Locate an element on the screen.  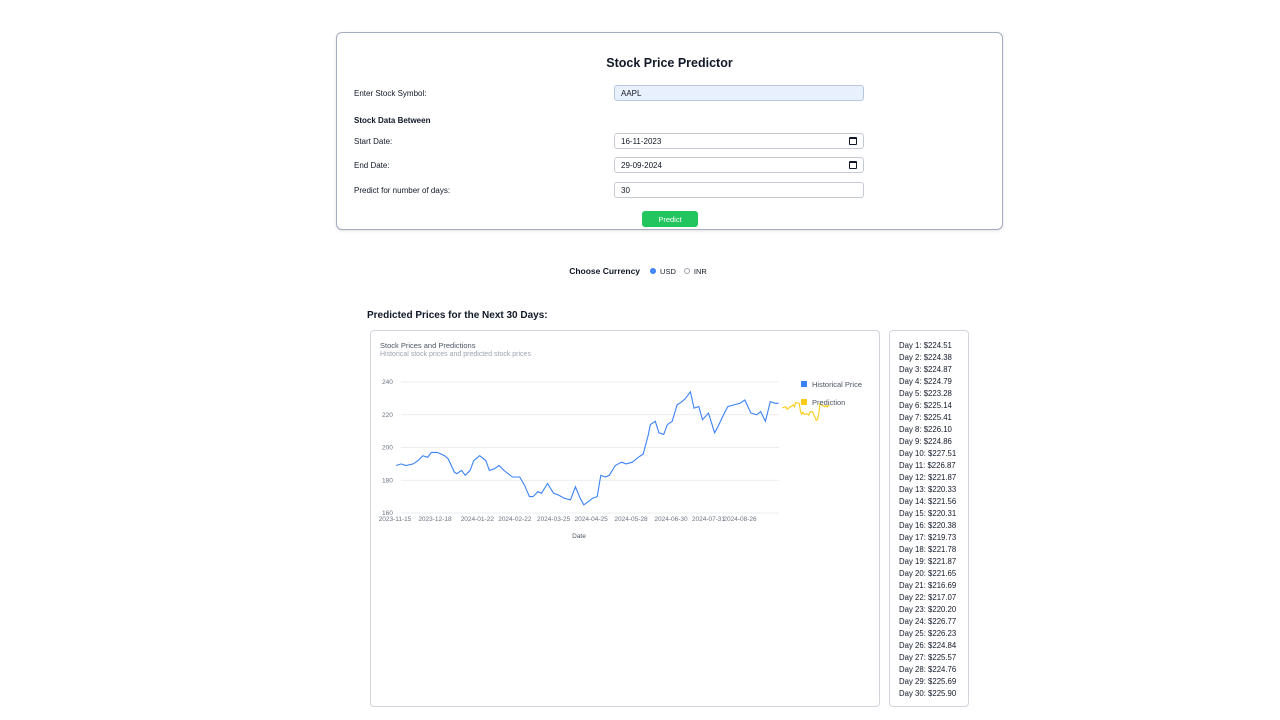
prediction-item: Day 23: $220.20 is located at coordinates (928, 609).